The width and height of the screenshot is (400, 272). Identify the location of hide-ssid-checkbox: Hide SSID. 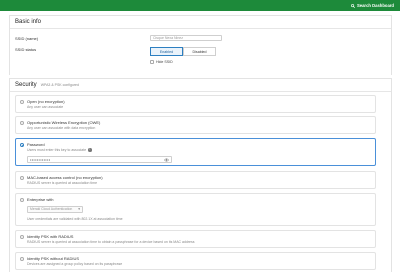
(161, 62).